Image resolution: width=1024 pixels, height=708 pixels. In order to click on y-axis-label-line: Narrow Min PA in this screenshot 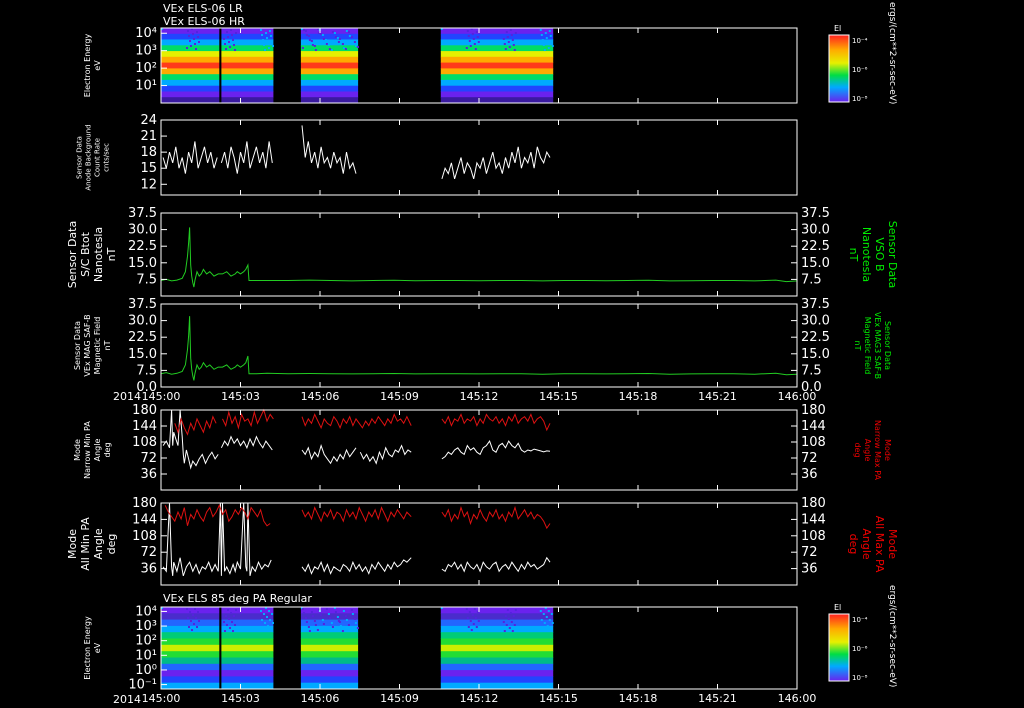, I will do `click(87, 450)`.